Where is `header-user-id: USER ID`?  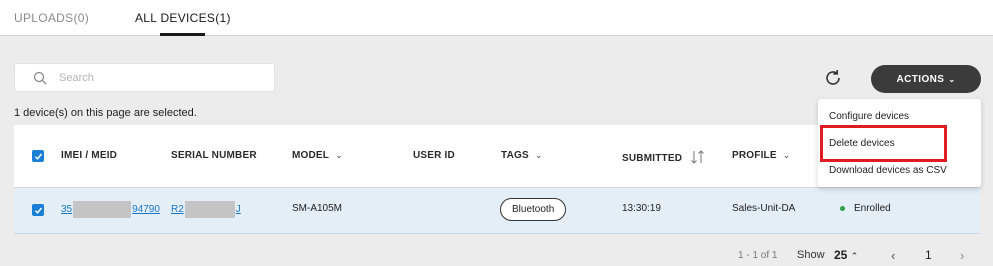 header-user-id: USER ID is located at coordinates (434, 155).